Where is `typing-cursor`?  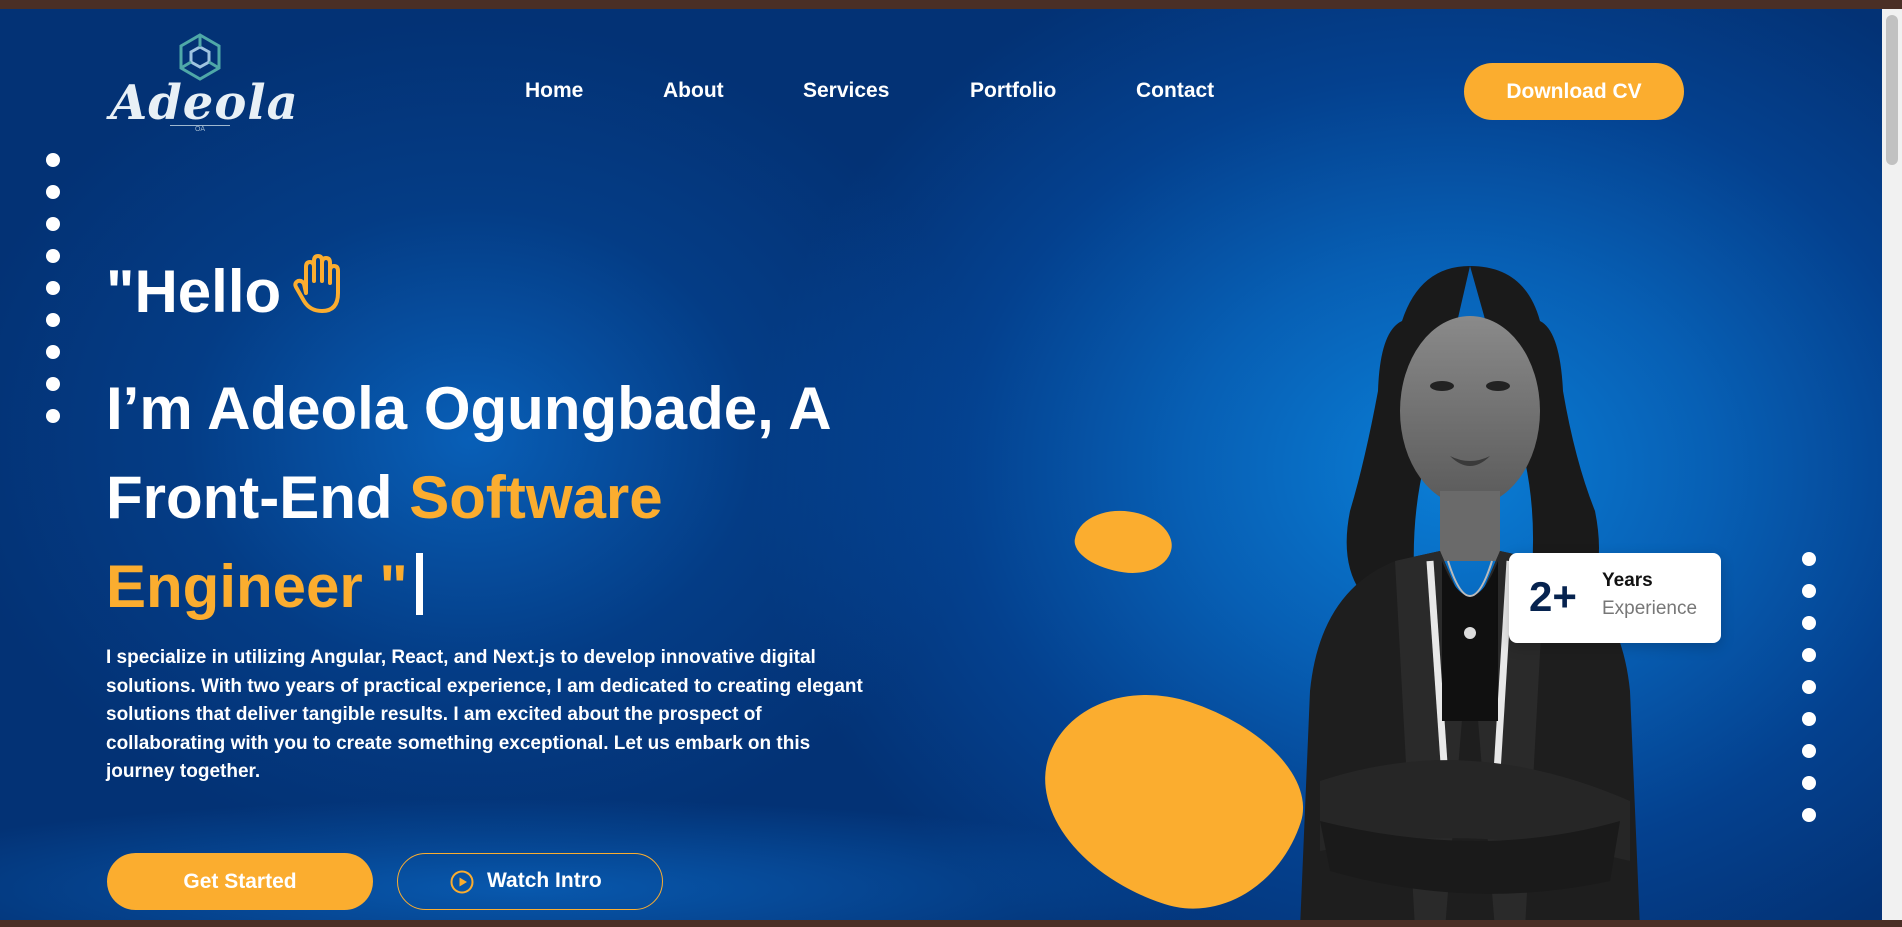 typing-cursor is located at coordinates (419, 584).